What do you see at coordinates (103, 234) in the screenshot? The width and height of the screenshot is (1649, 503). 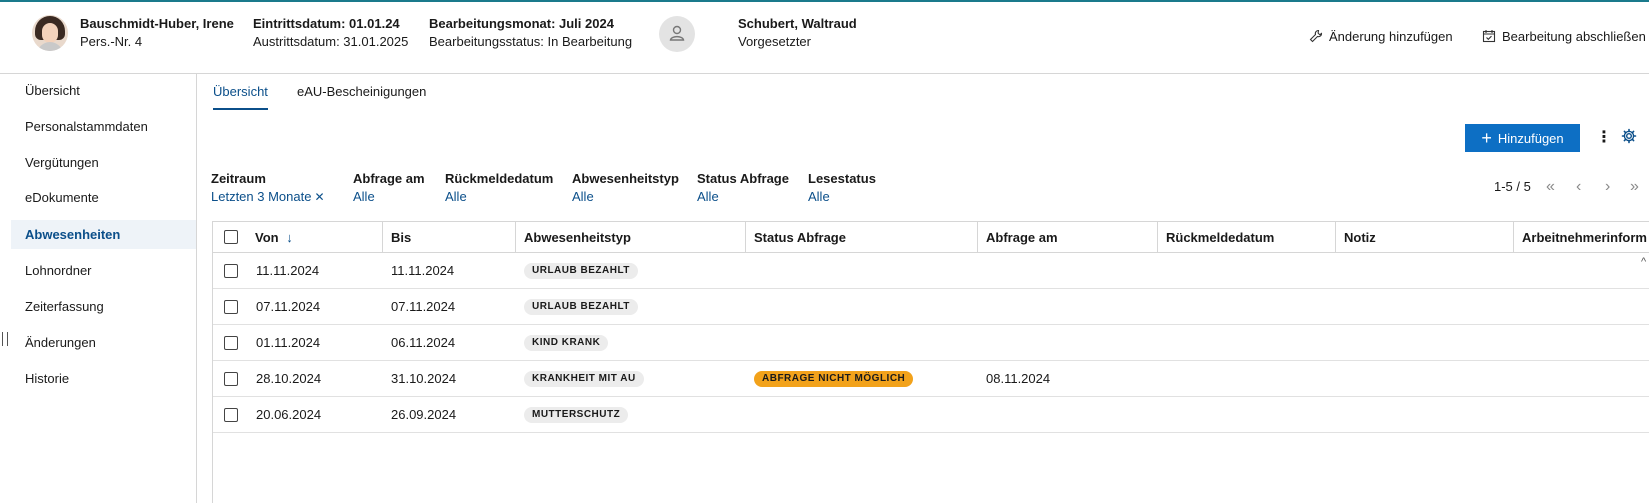 I see `sidebar-item-abwesenheiten: Abwesenheiten` at bounding box center [103, 234].